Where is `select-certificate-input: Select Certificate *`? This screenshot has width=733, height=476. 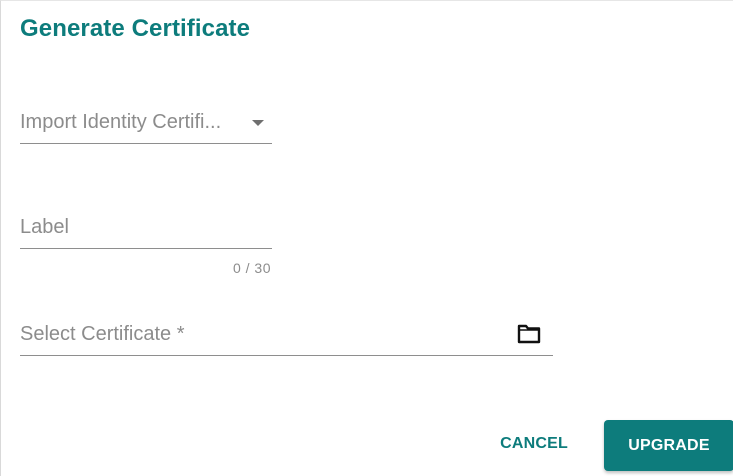 select-certificate-input: Select Certificate * is located at coordinates (286, 336).